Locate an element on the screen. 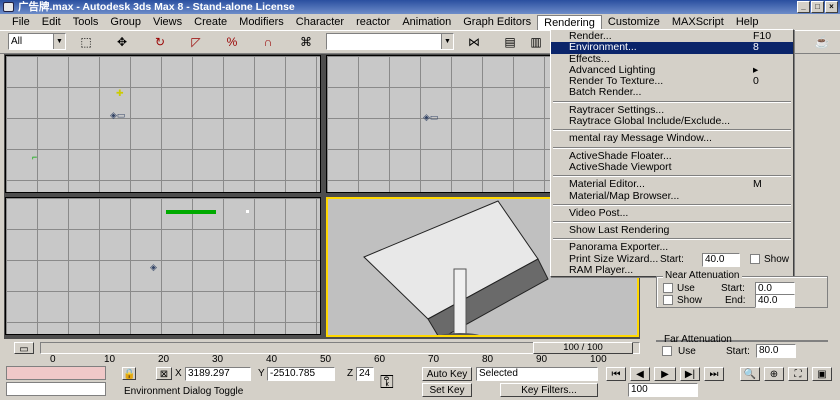 The image size is (840, 400). close-button: × is located at coordinates (831, 7).